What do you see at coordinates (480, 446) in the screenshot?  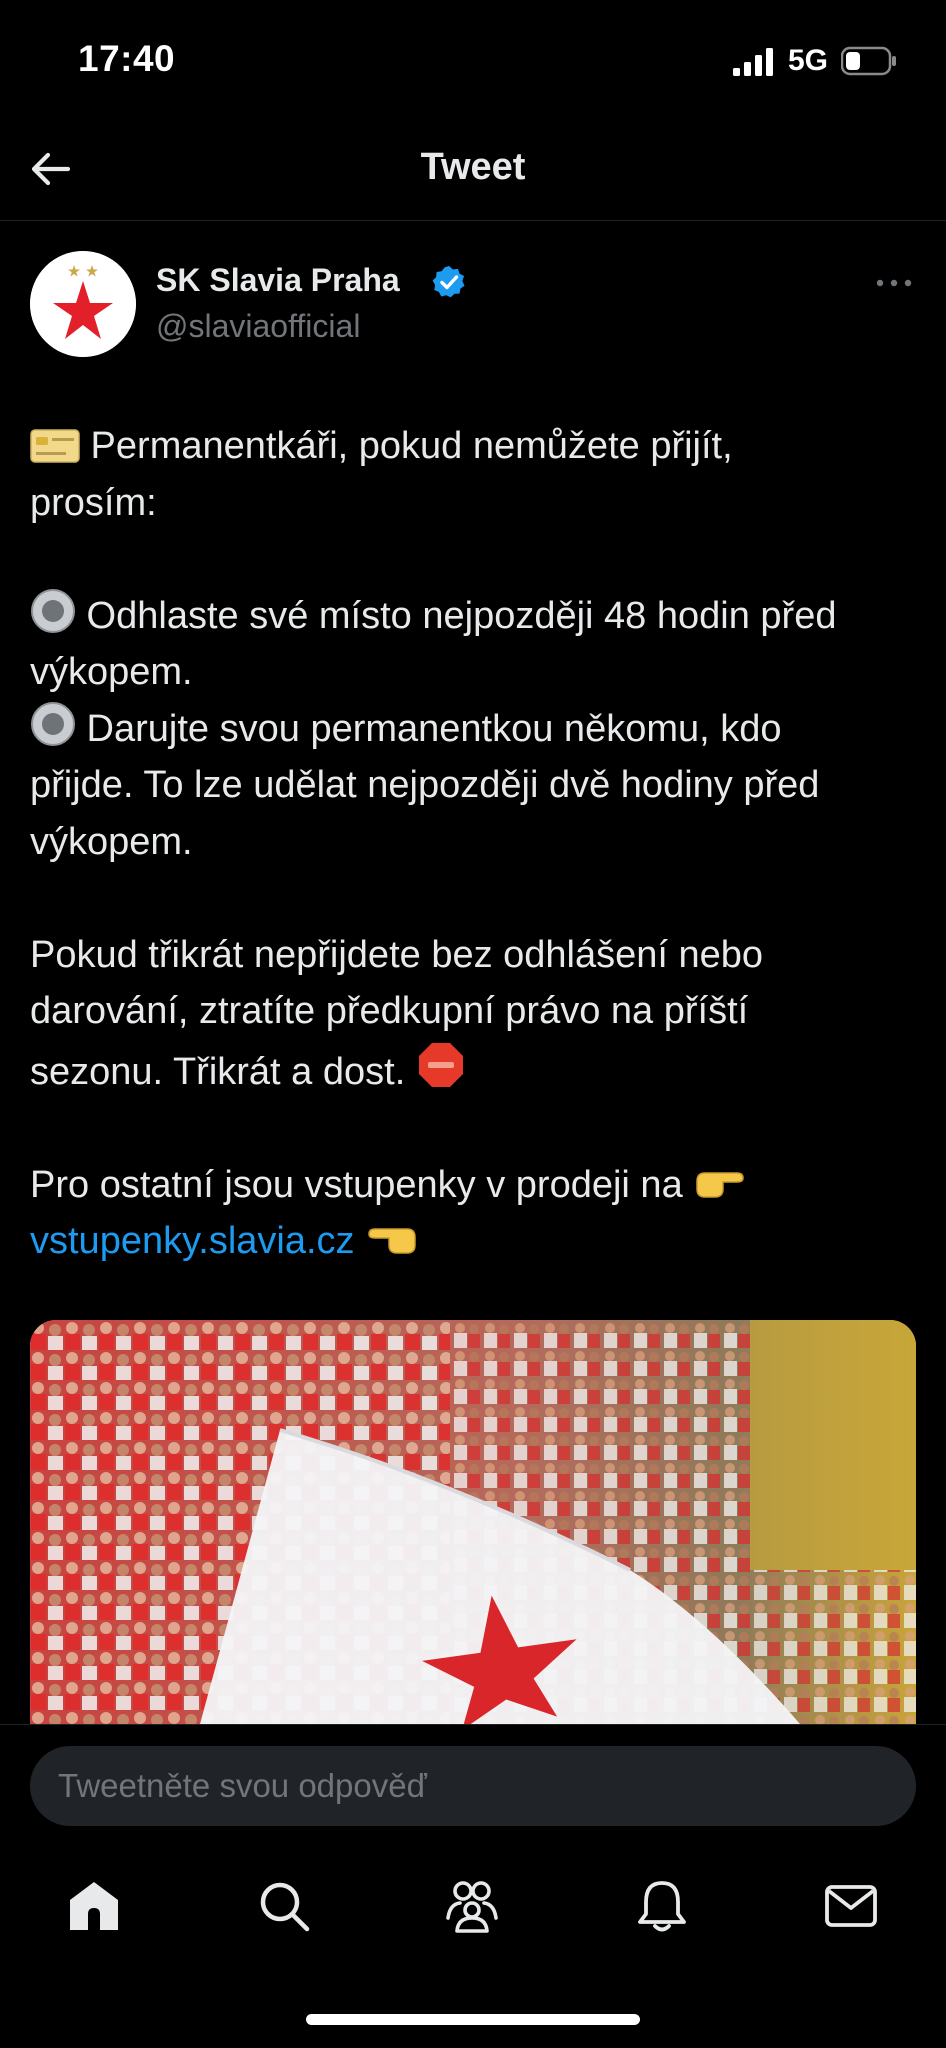 I see `tweet-line: Permanentkáři, pokud nemůžete přijít,` at bounding box center [480, 446].